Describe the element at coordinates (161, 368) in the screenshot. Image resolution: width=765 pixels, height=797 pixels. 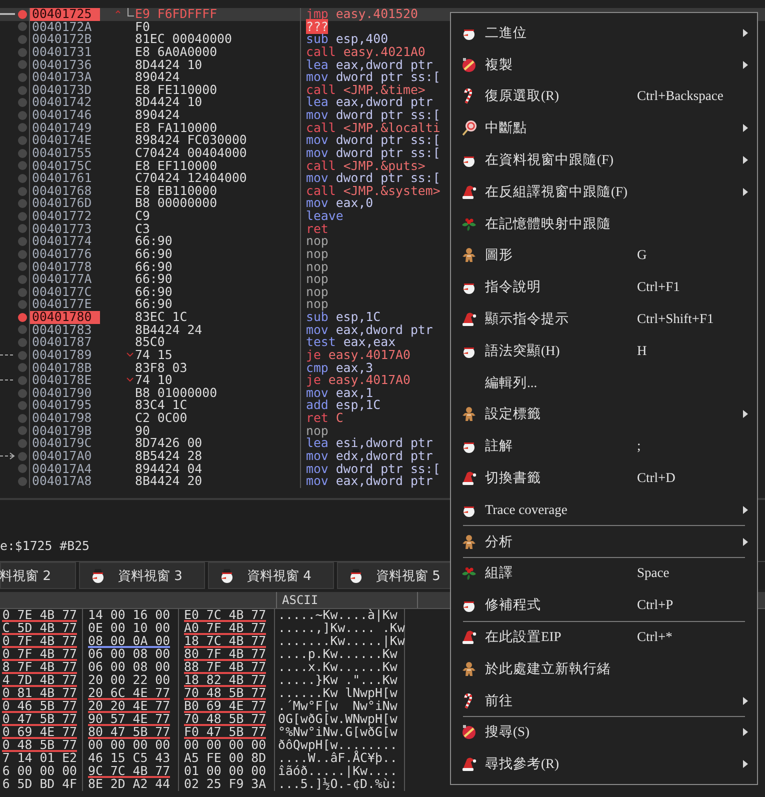
I see `bytes-cell: 83F8 03` at that location.